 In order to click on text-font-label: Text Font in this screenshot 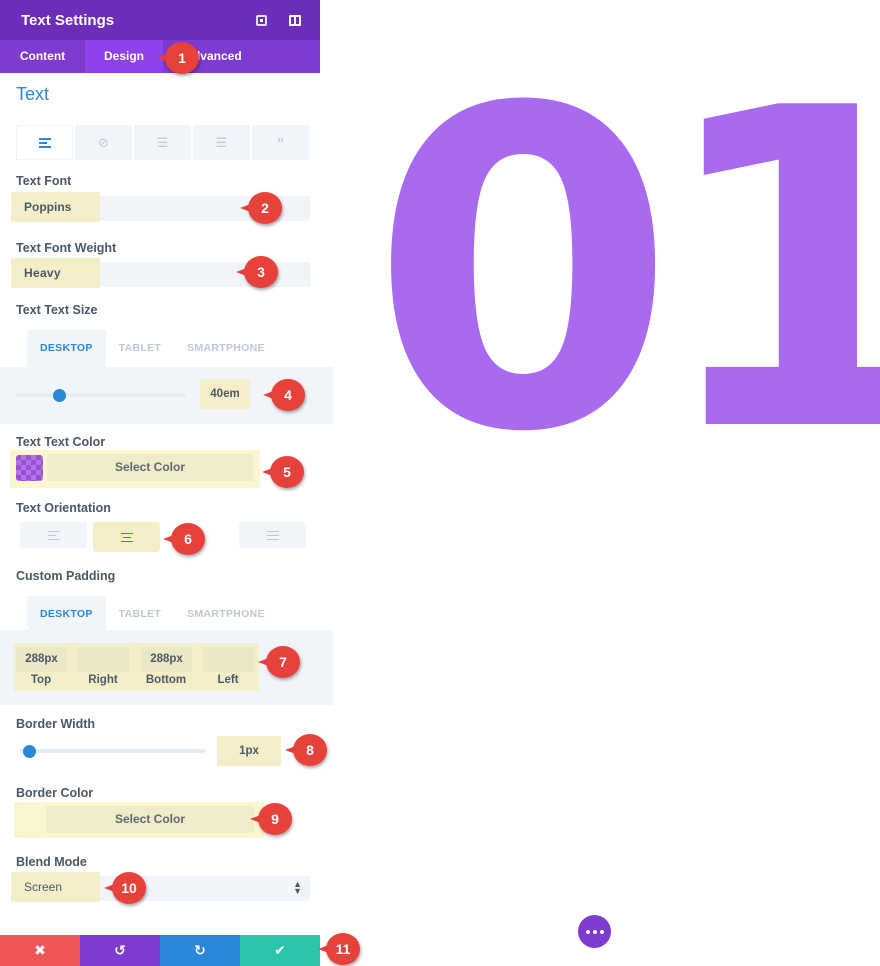, I will do `click(44, 181)`.